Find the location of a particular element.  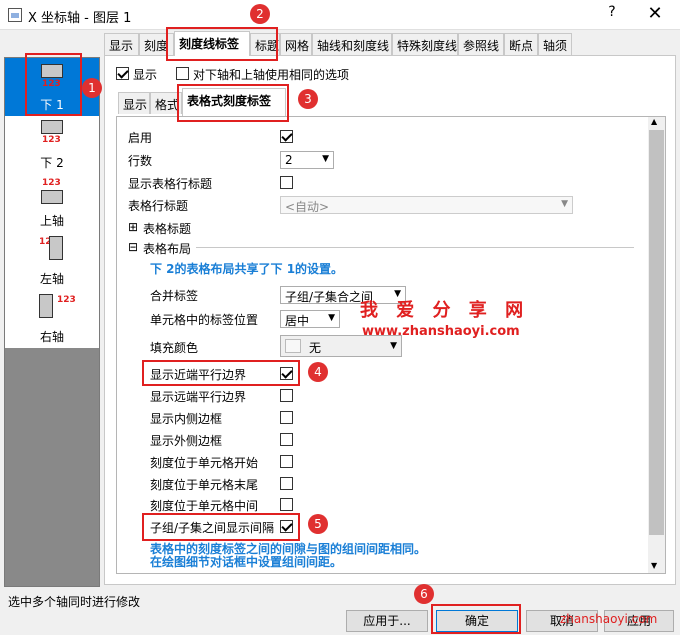

axis-item-left: 123 左轴 is located at coordinates (52, 261).